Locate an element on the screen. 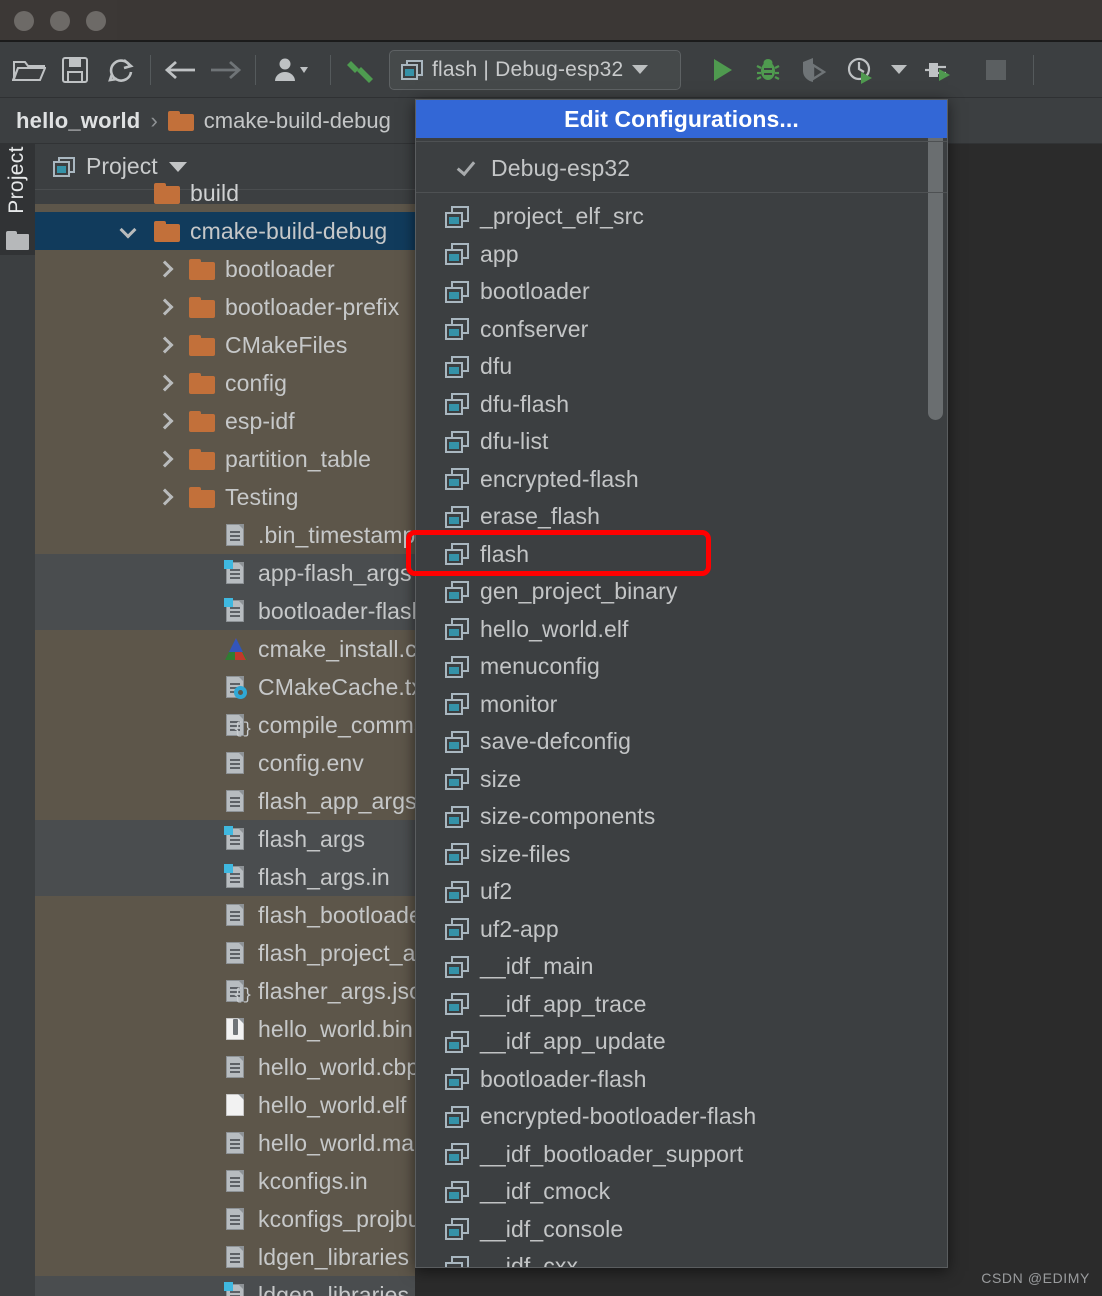 This screenshot has height=1296, width=1102. tree-row: partition_table is located at coordinates (225, 459).